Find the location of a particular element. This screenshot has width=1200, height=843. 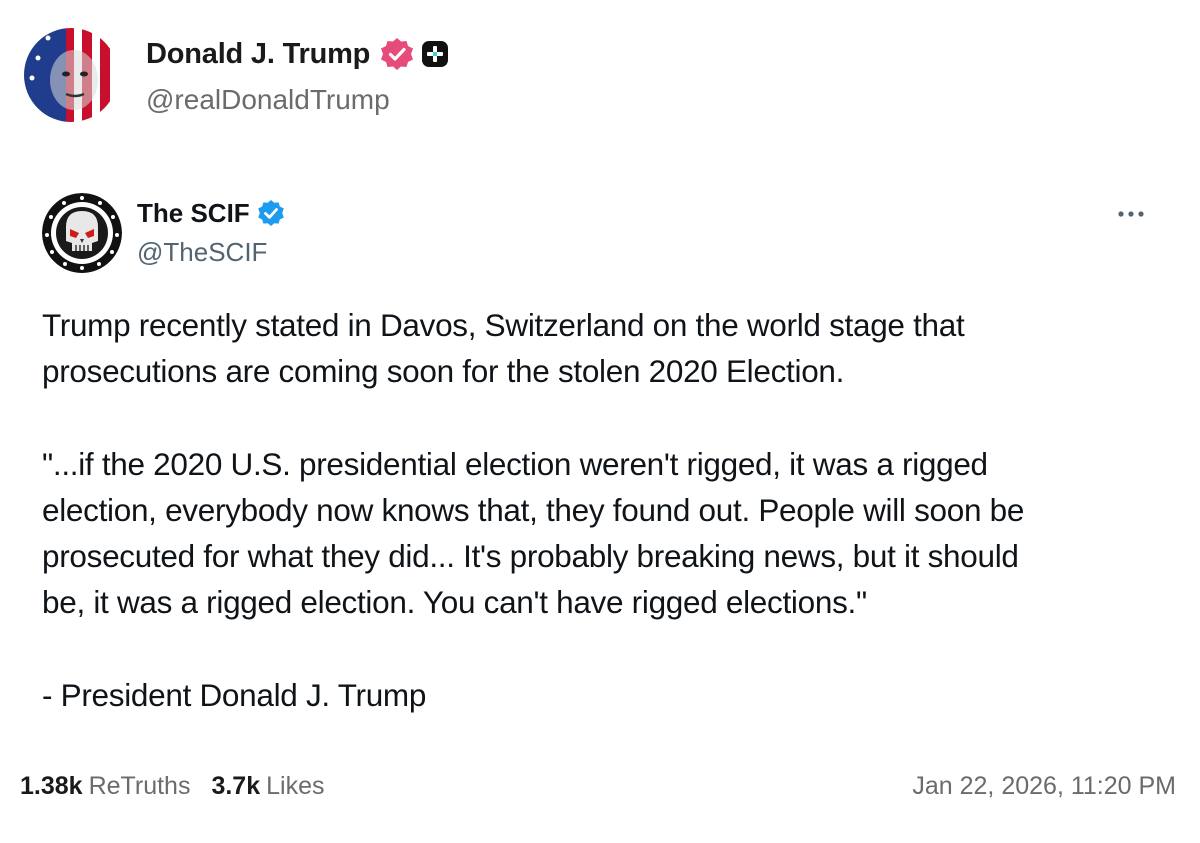

author-name: Donald J. Trump is located at coordinates (258, 54).